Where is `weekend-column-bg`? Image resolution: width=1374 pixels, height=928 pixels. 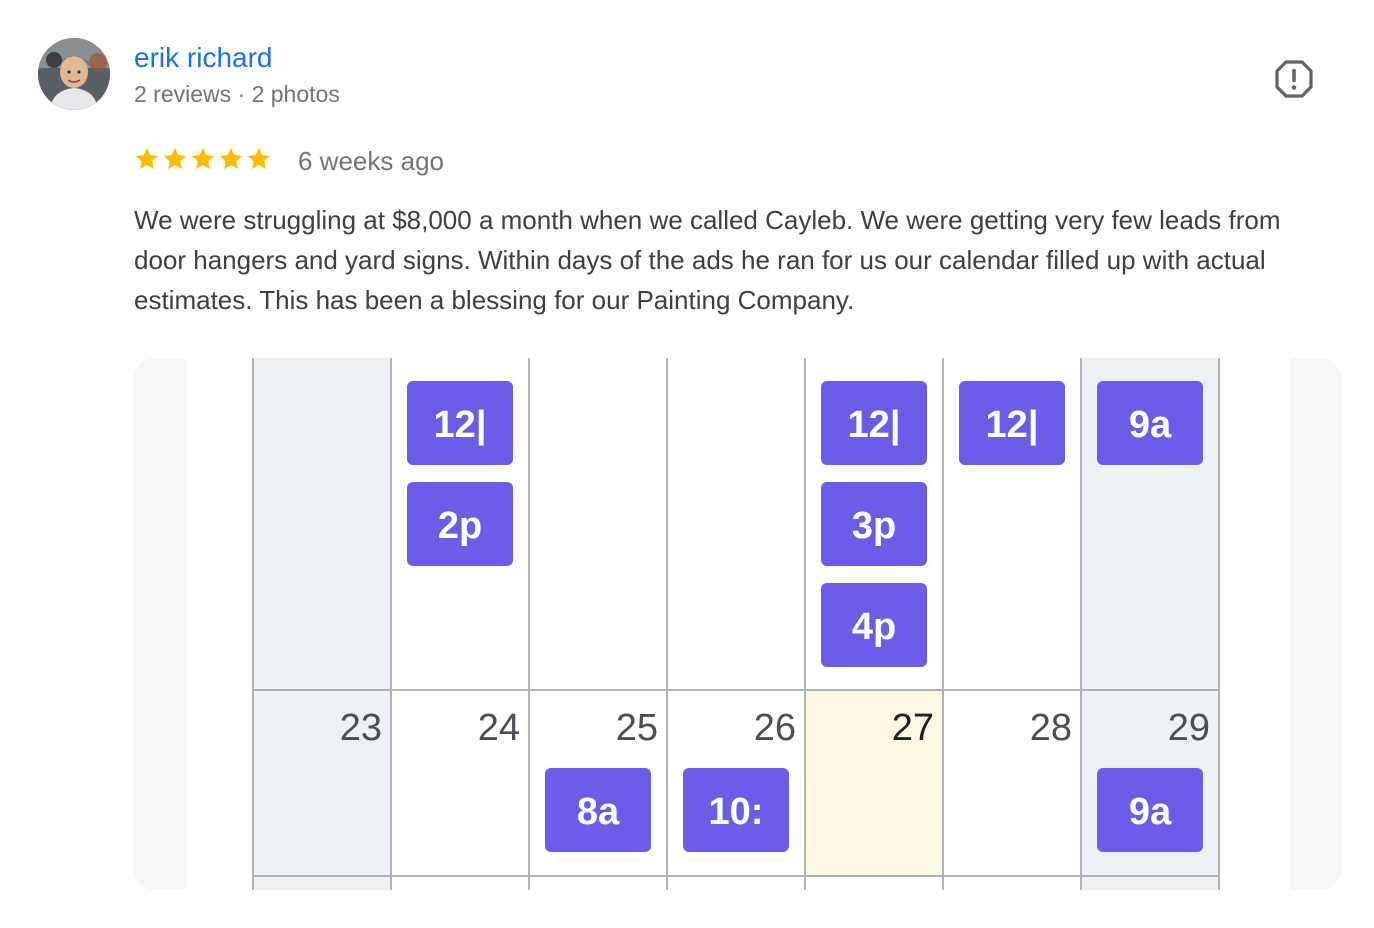
weekend-column-bg is located at coordinates (322, 624).